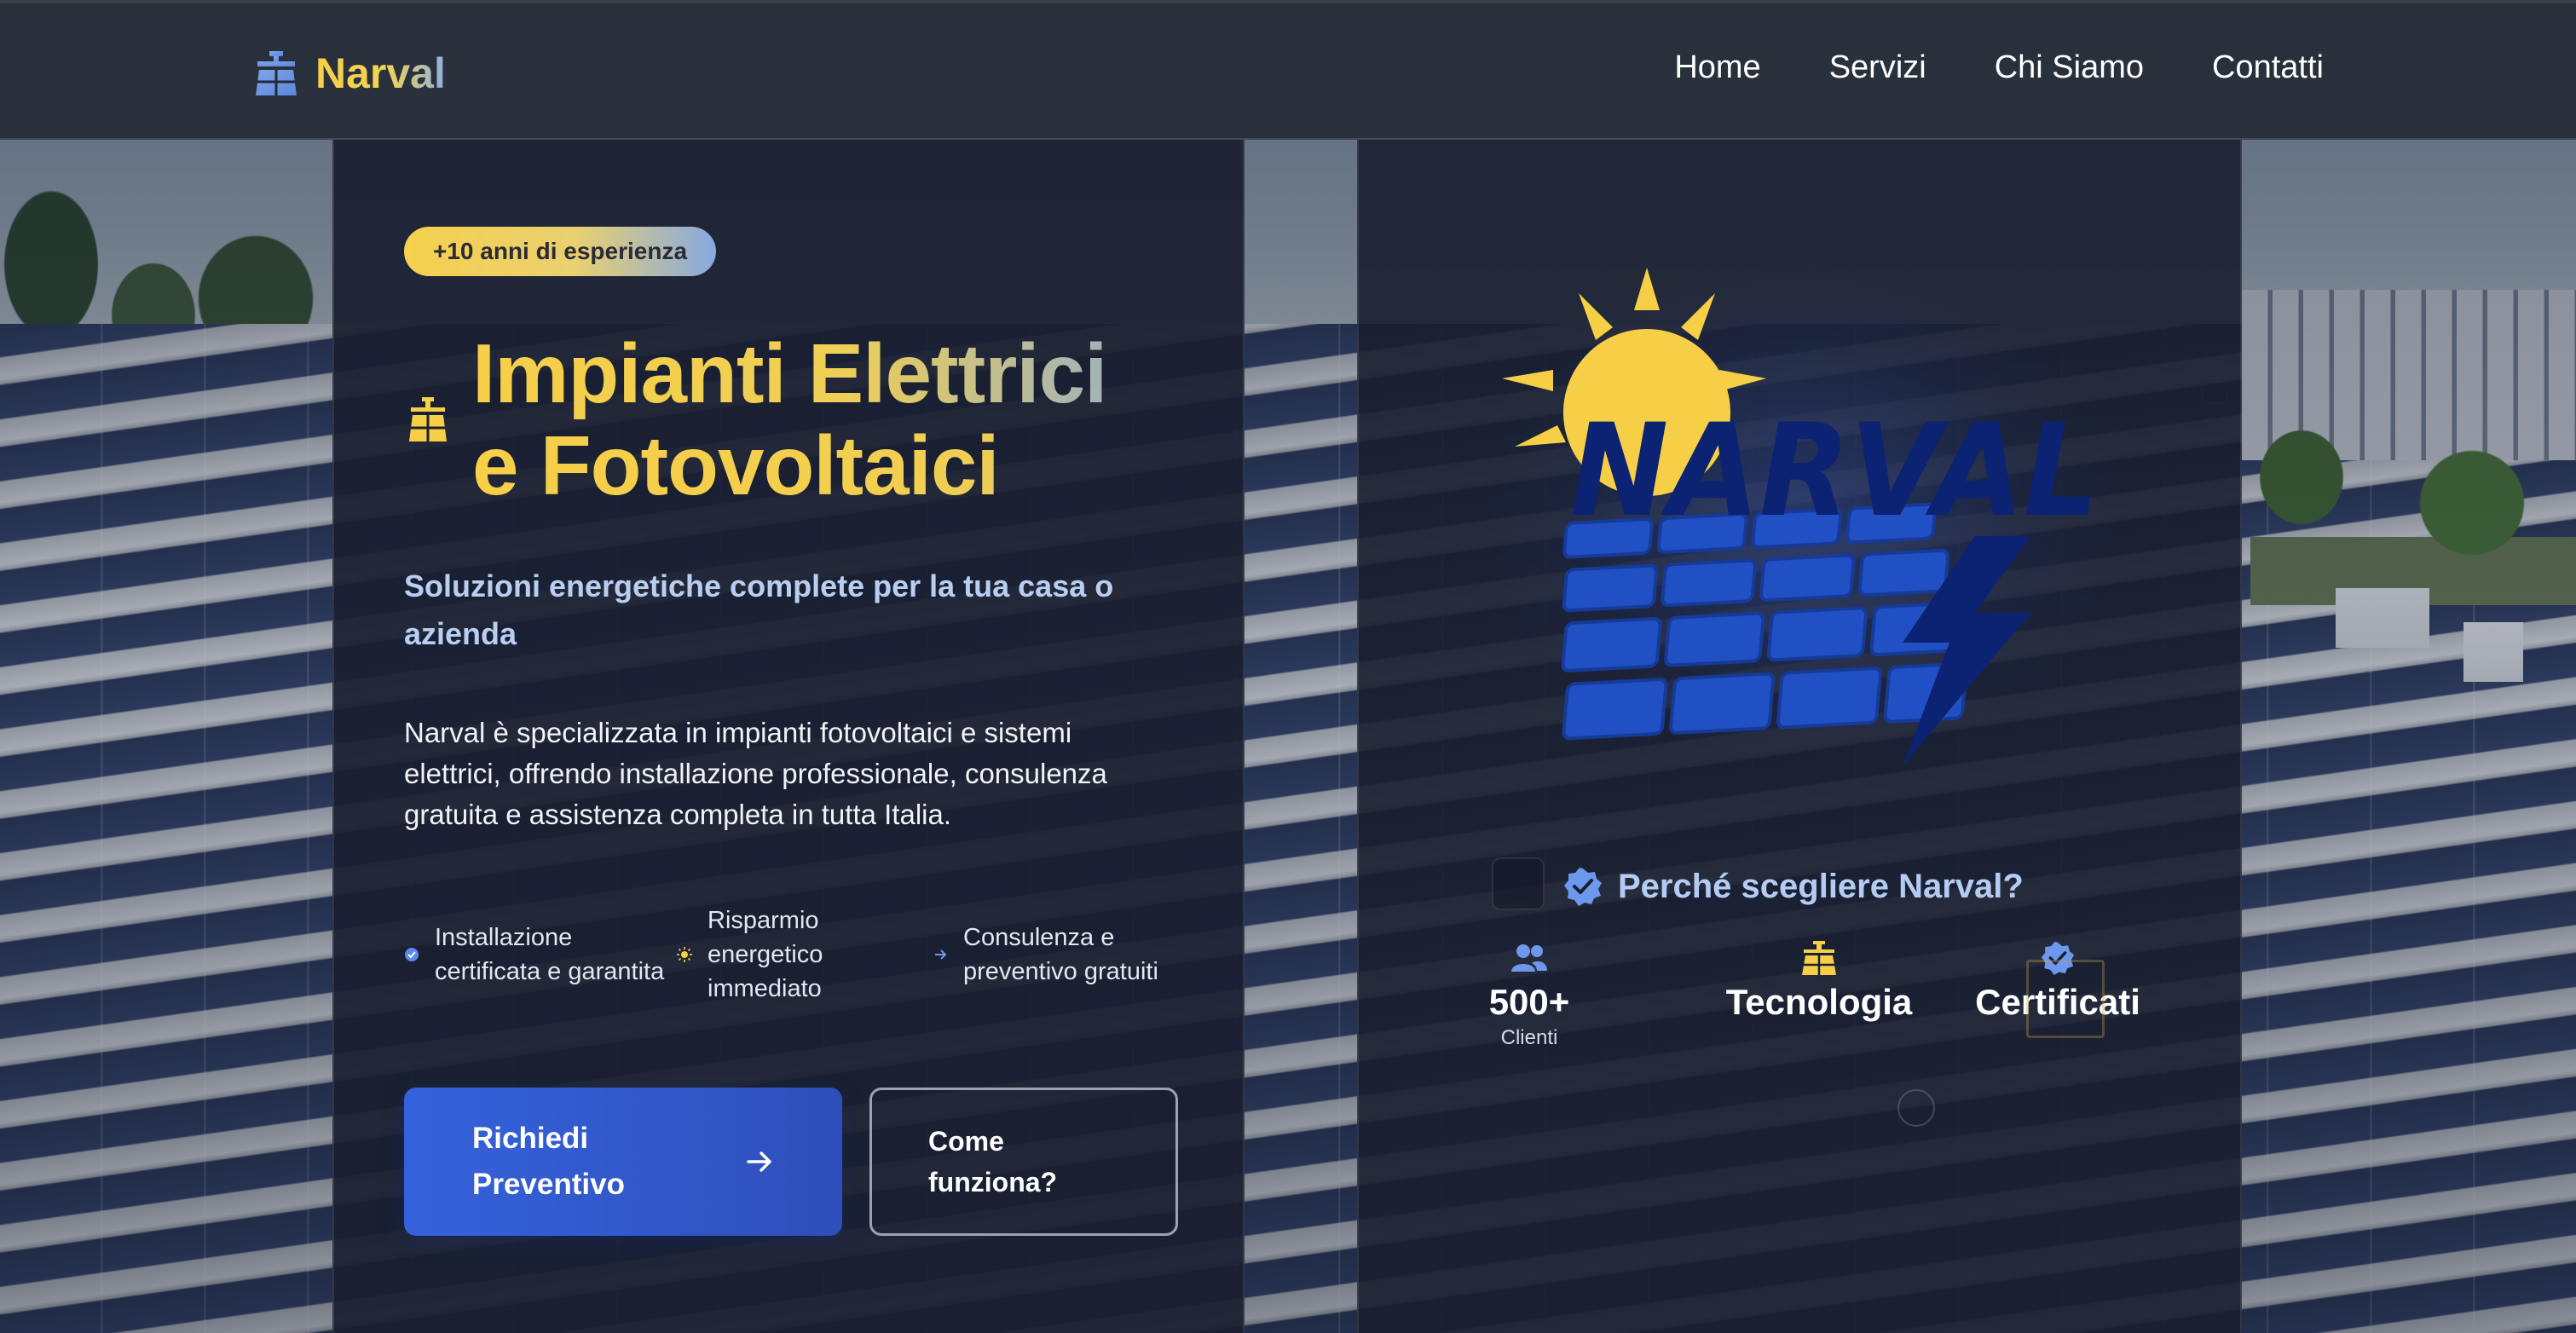 This screenshot has width=2576, height=1333. Describe the element at coordinates (548, 1161) in the screenshot. I see `request-quote-label: Richiedi Preventivo` at that location.